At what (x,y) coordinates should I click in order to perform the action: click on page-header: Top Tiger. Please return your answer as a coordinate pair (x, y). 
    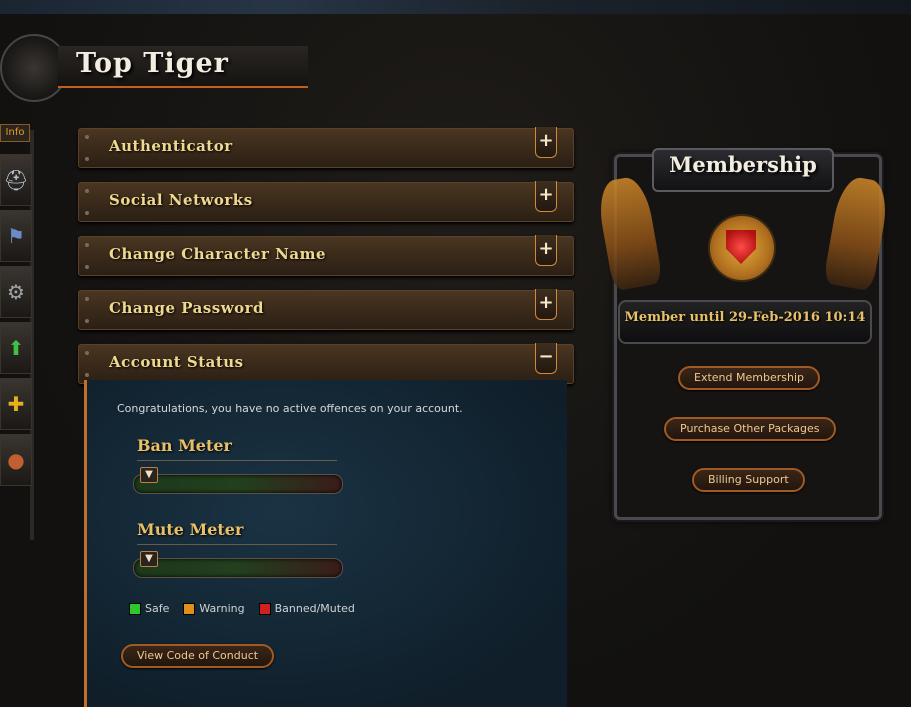
    Looking at the image, I should click on (160, 65).